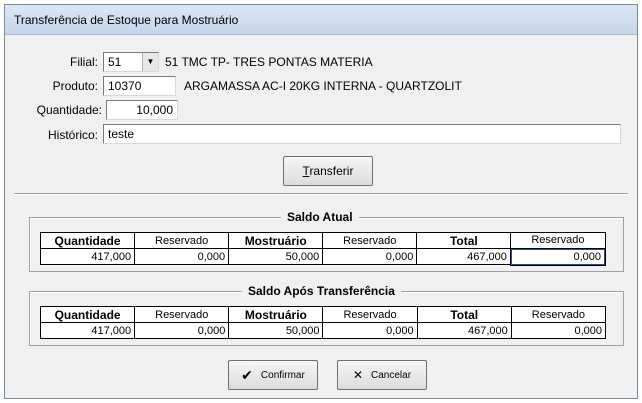 Image resolution: width=642 pixels, height=403 pixels. What do you see at coordinates (83, 62) in the screenshot?
I see `filial-label: Filial:` at bounding box center [83, 62].